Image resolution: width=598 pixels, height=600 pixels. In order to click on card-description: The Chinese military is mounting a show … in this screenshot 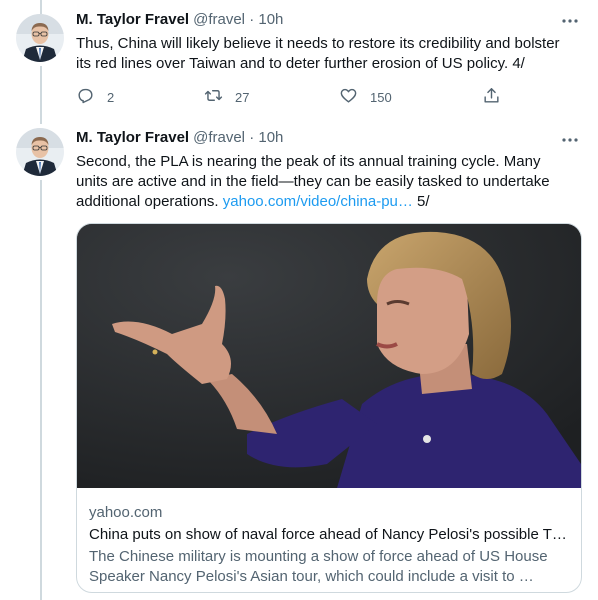, I will do `click(318, 566)`.